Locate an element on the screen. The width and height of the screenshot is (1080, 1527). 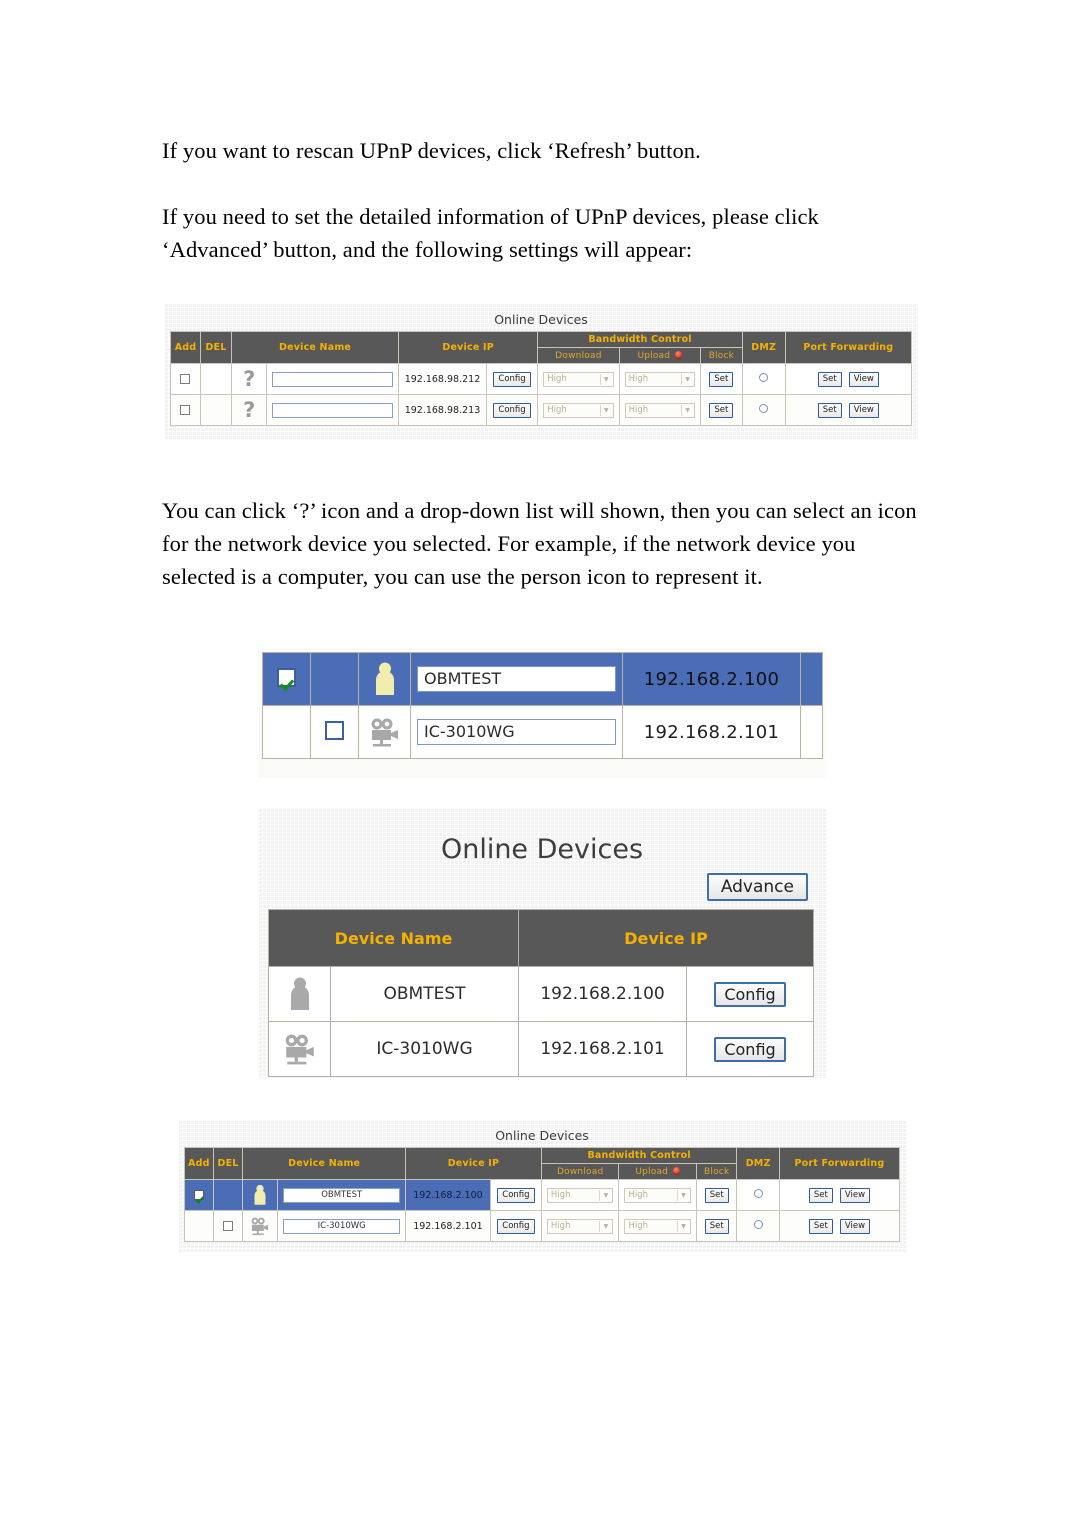
advance-button: Advance is located at coordinates (757, 887).